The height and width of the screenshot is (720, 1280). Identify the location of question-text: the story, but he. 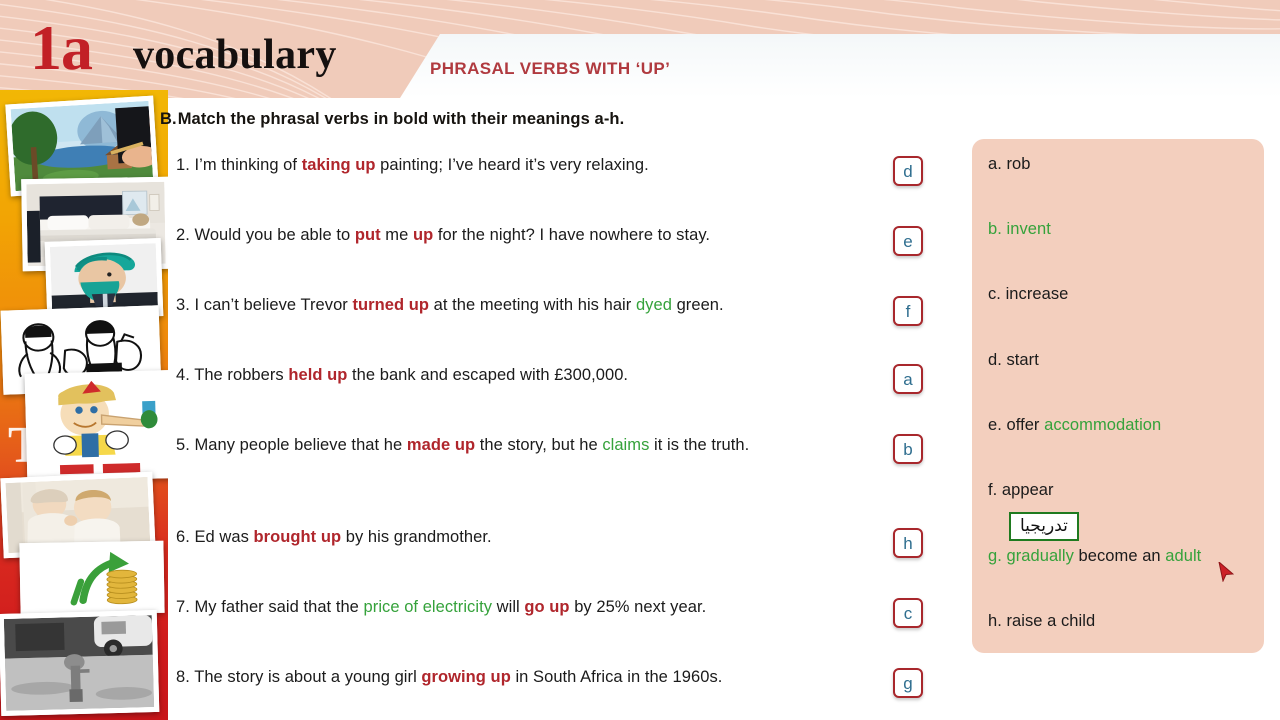
(539, 445).